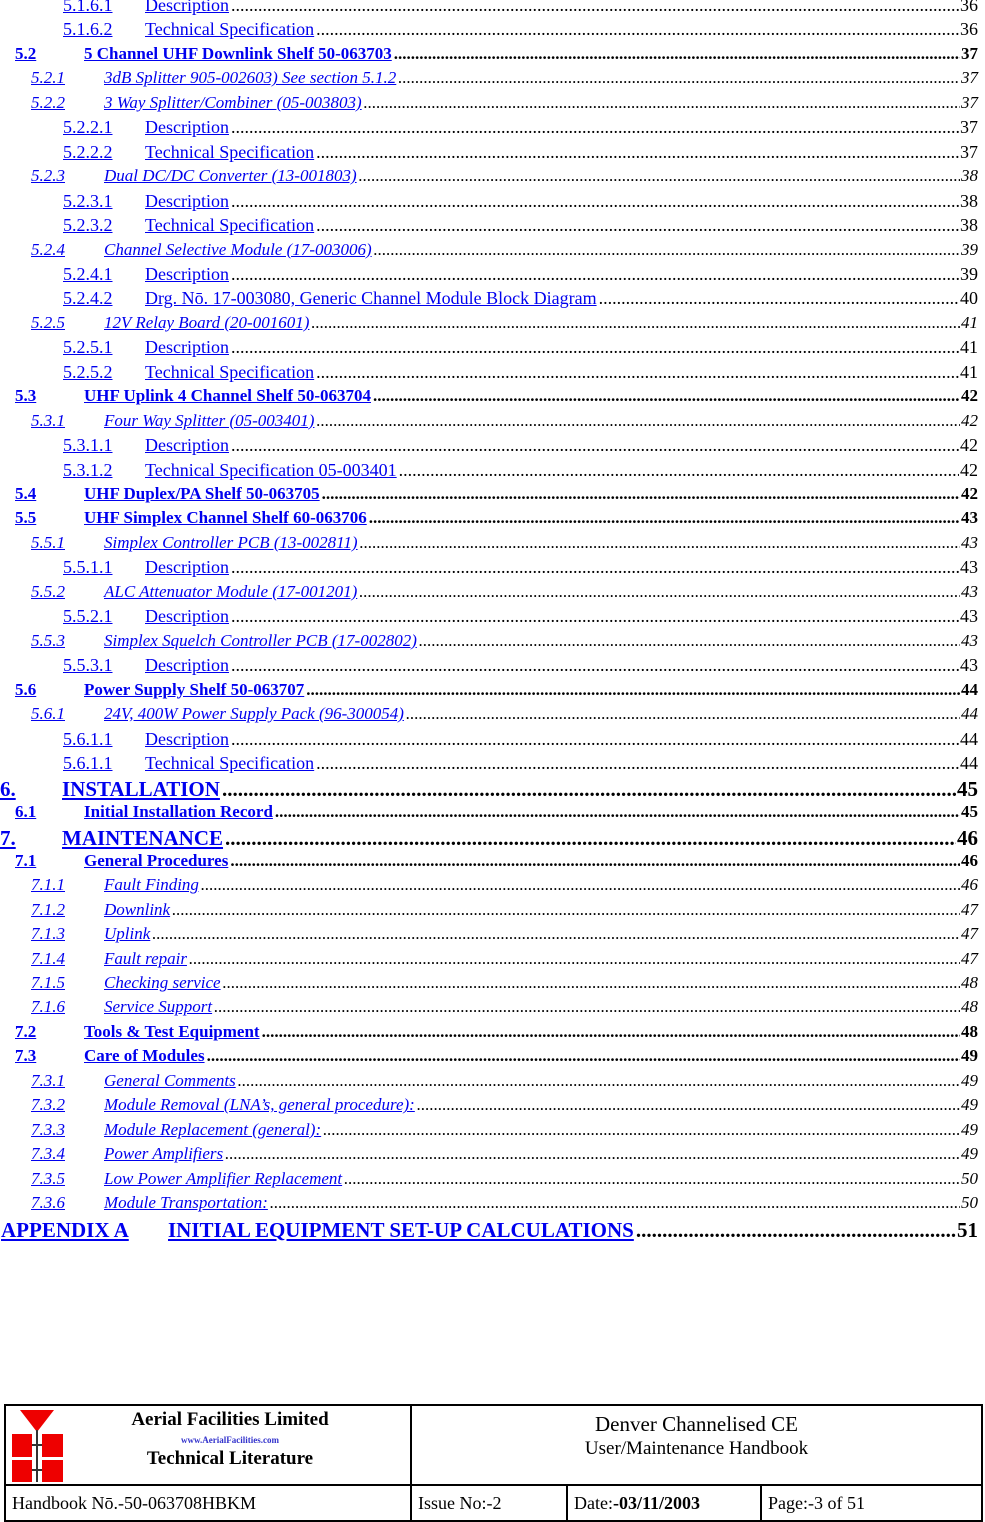 The width and height of the screenshot is (985, 1522). I want to click on toc-entry-number: 5.2.3.1, so click(104, 201).